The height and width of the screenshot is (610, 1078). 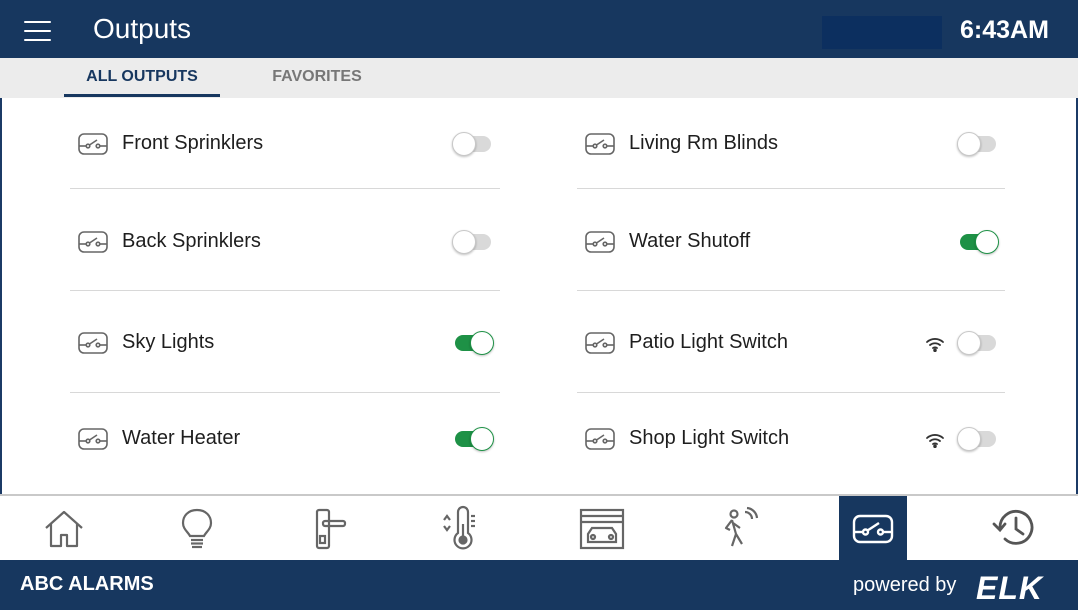 What do you see at coordinates (181, 438) in the screenshot?
I see `output-name: Water Heater` at bounding box center [181, 438].